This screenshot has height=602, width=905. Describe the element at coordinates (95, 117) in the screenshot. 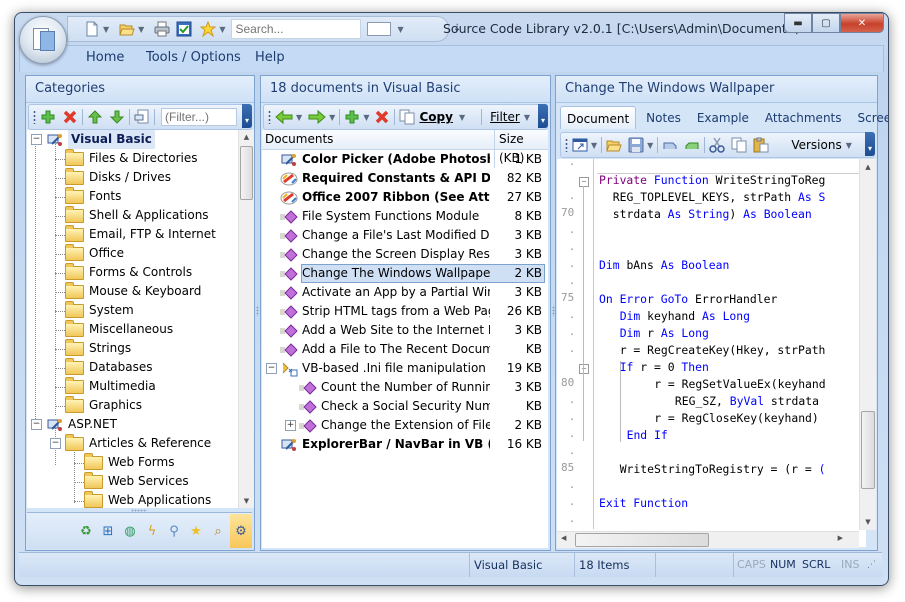

I see `move-up-icon` at that location.